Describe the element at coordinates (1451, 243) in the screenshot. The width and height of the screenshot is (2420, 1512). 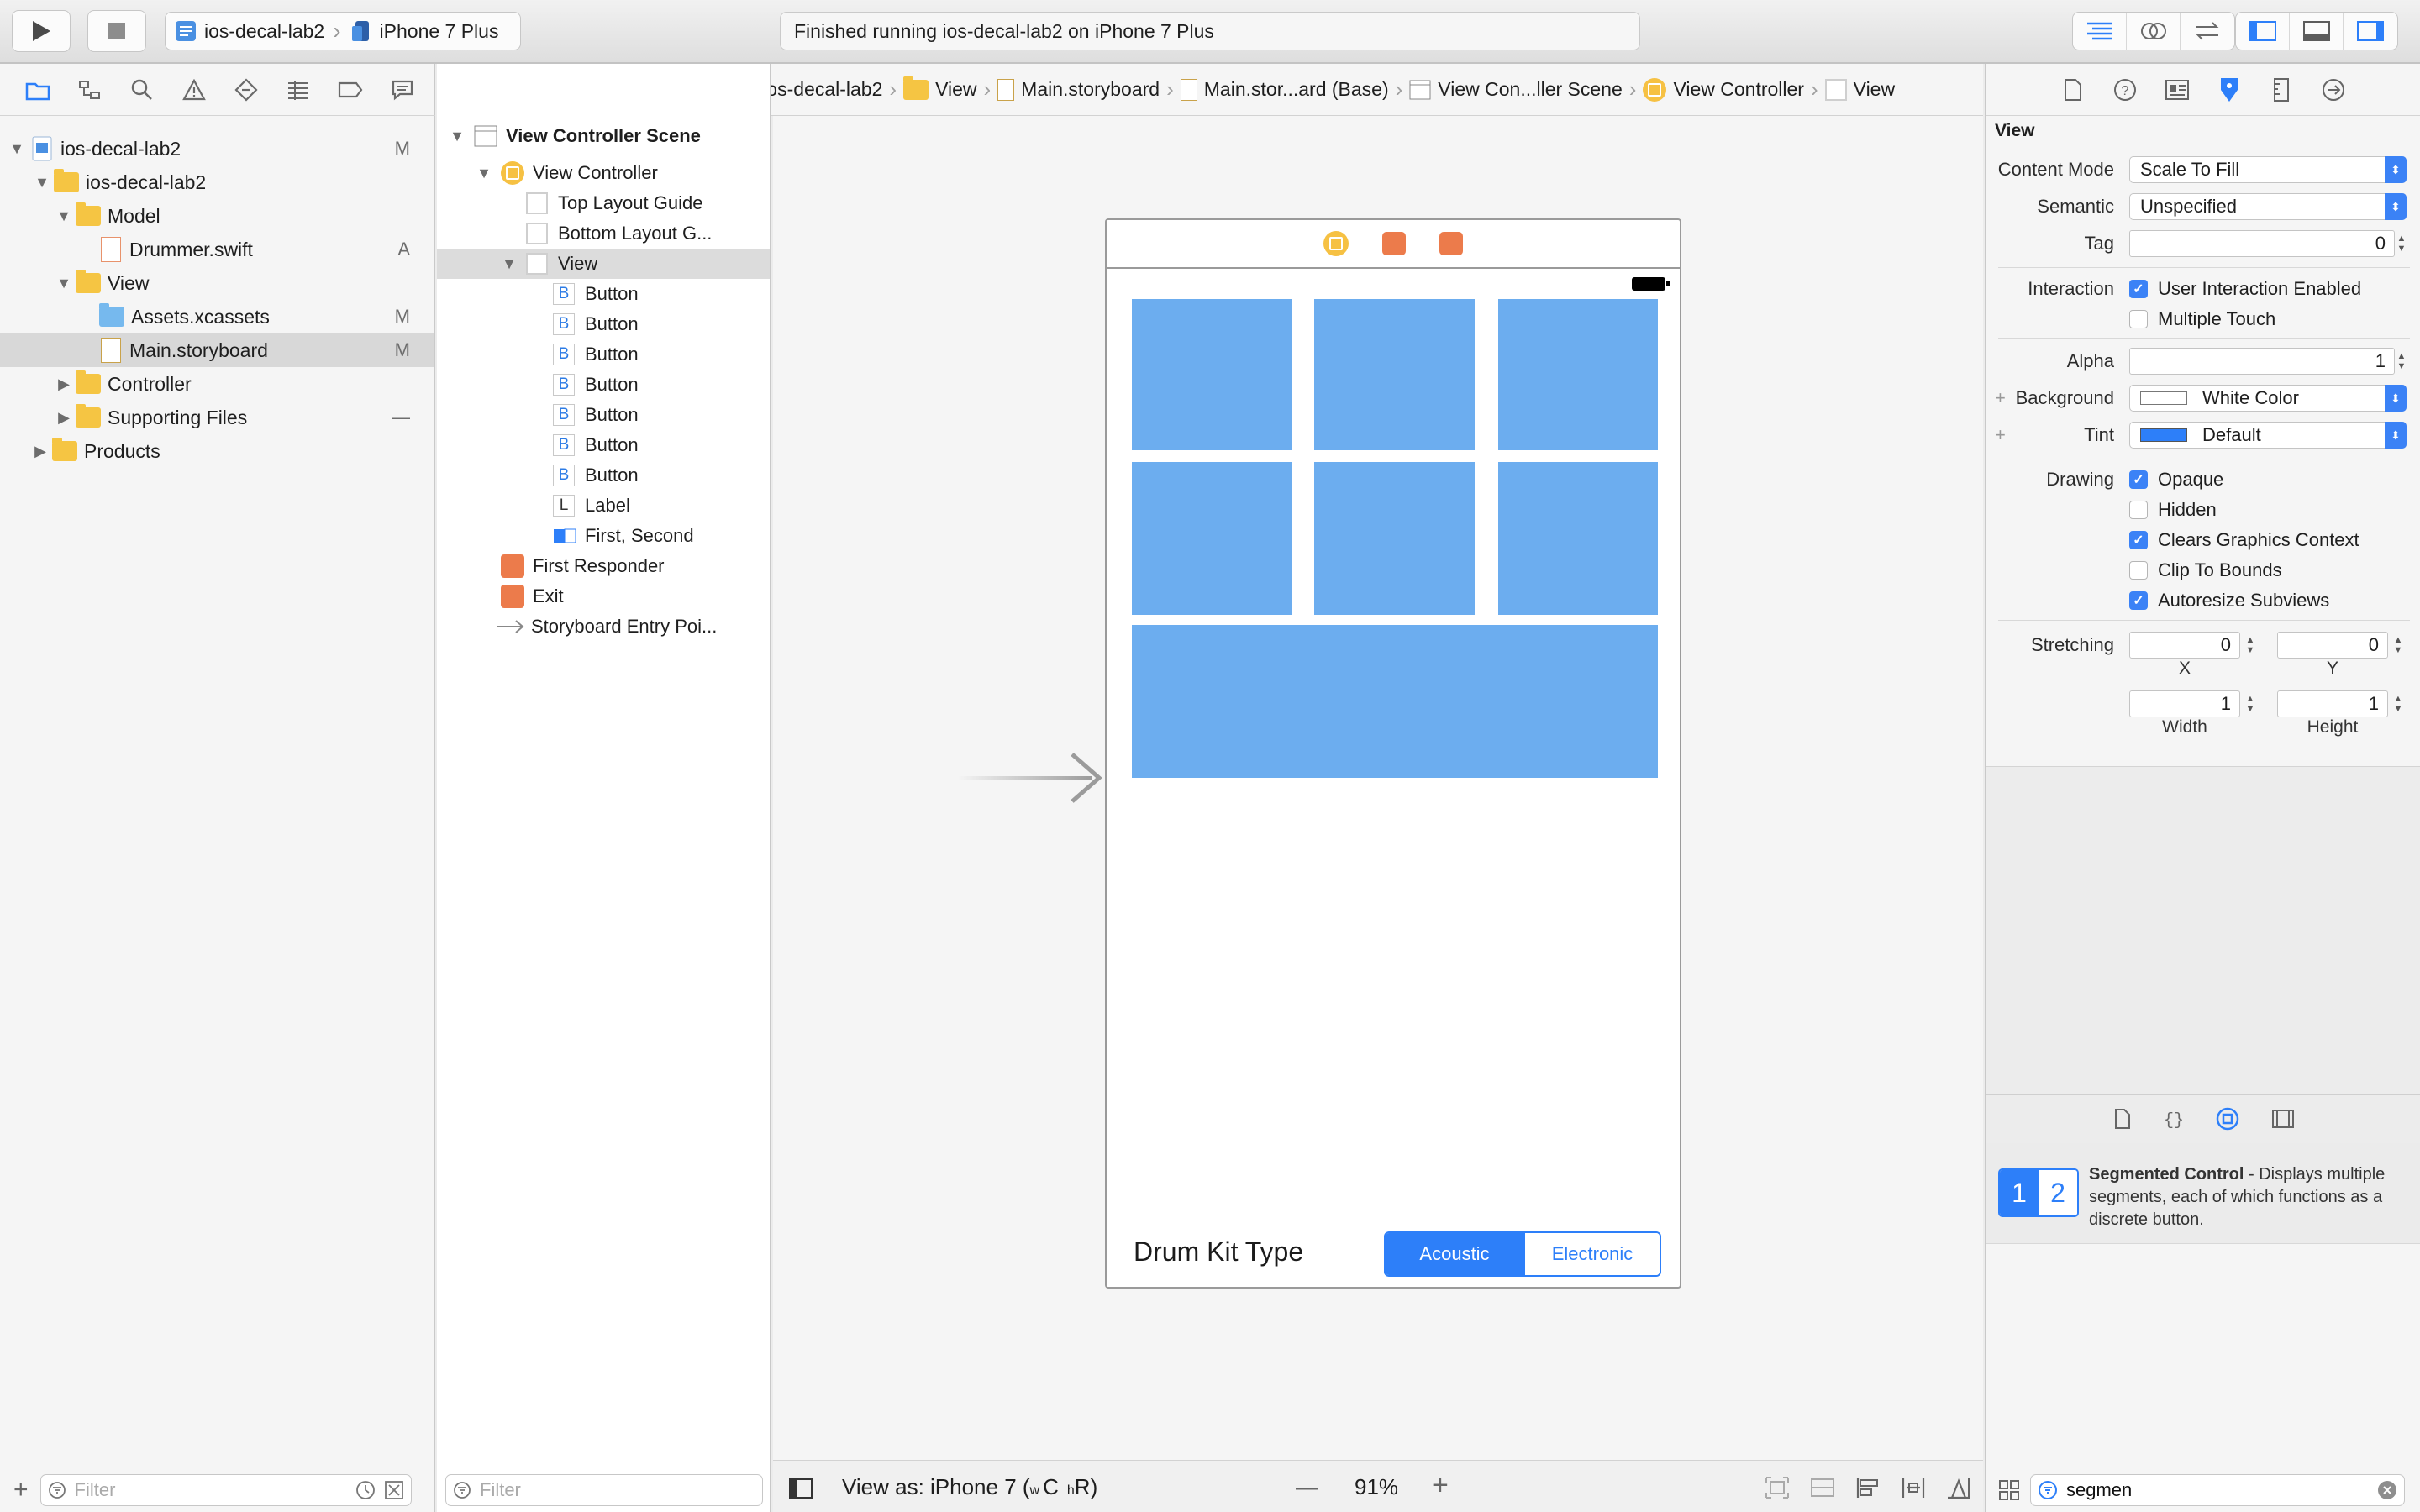
I see `exit-icon` at that location.